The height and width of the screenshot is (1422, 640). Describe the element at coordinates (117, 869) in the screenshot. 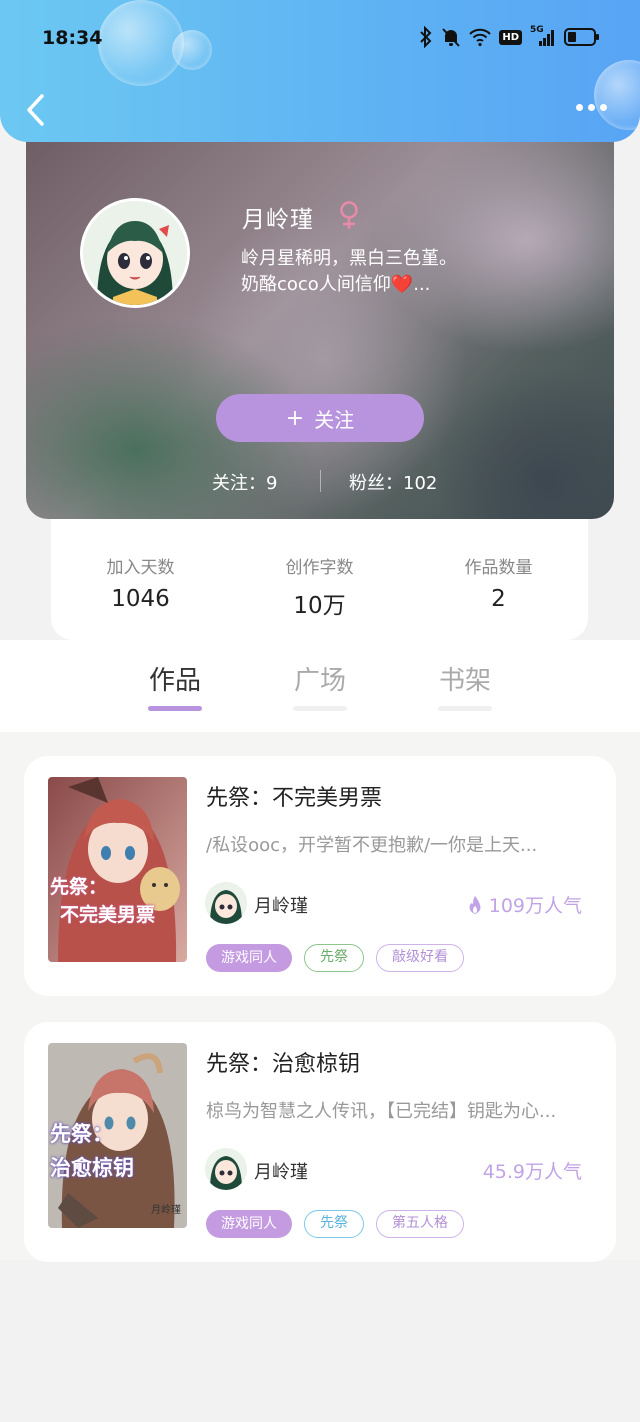

I see `book-cover: 先祭： 不完美男票` at that location.